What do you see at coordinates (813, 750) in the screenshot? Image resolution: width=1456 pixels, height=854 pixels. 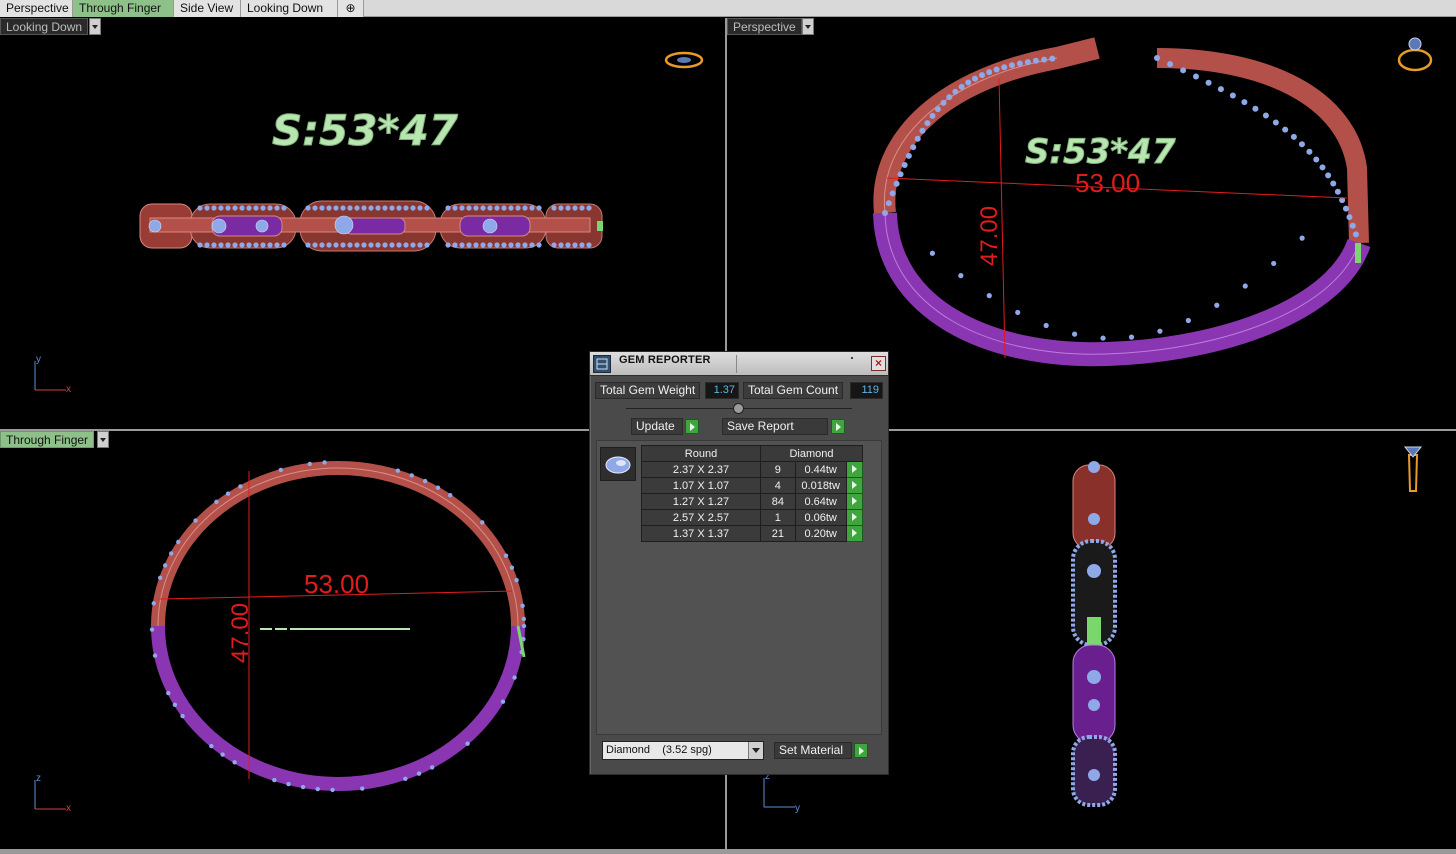 I see `set-material-button: Set Material` at bounding box center [813, 750].